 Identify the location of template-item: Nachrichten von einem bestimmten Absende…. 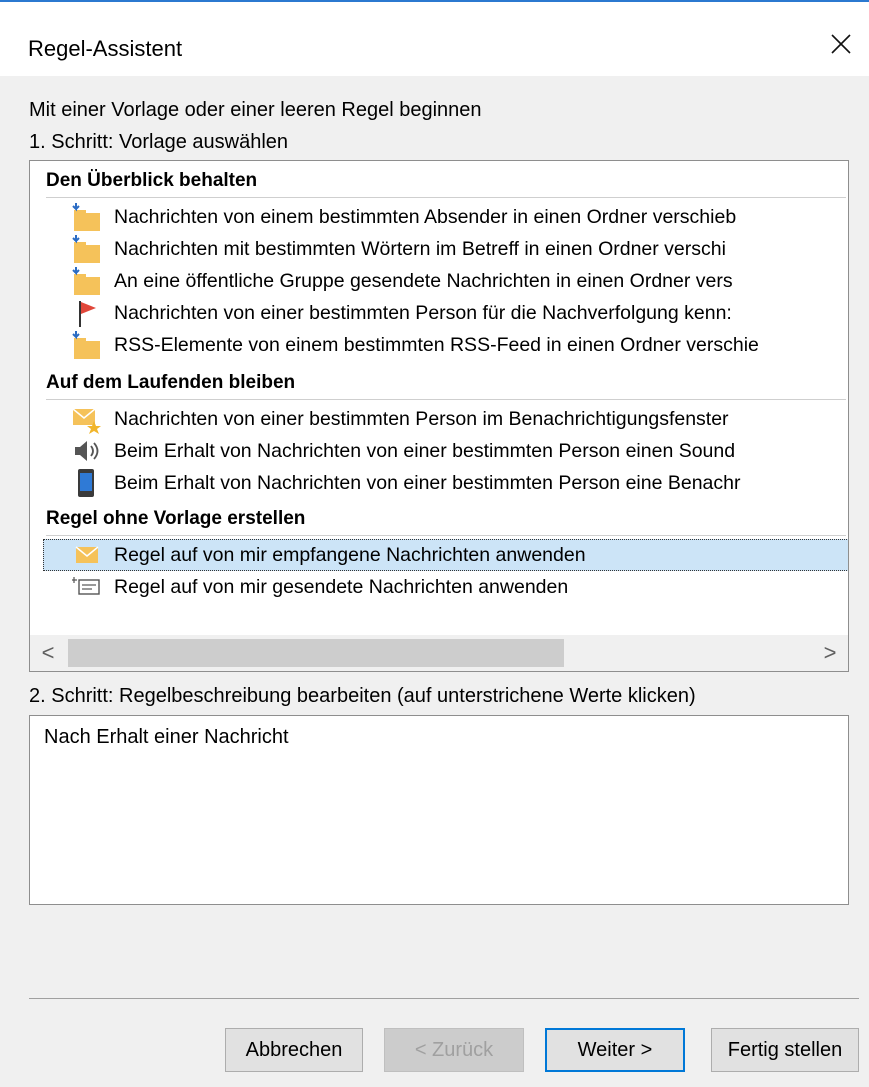
(459, 217).